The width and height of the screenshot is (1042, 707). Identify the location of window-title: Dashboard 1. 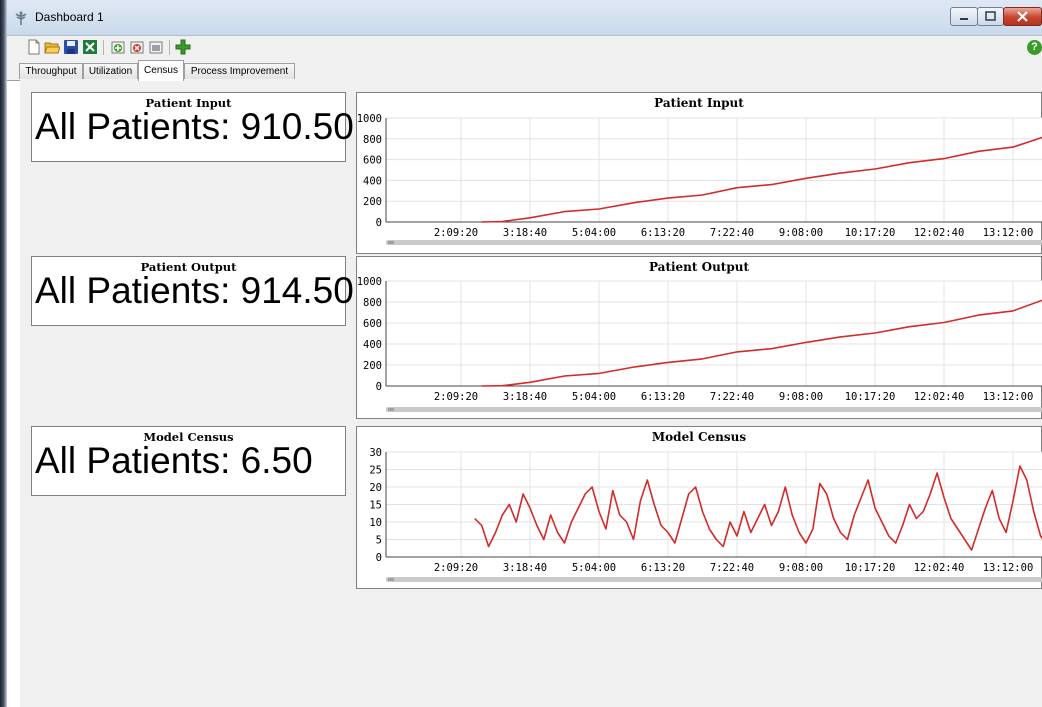
(69, 17).